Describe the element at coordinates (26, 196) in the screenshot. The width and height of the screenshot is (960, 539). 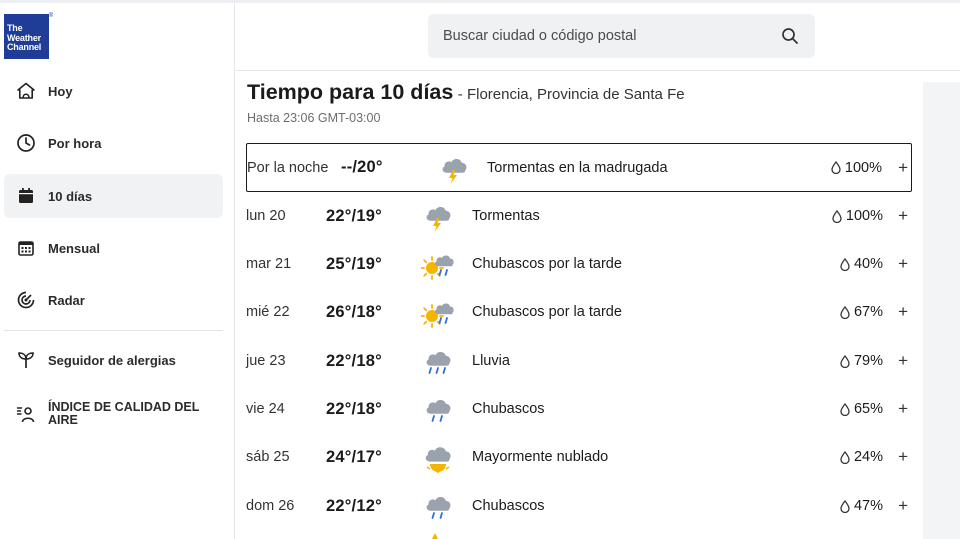
I see `calendar-icon` at that location.